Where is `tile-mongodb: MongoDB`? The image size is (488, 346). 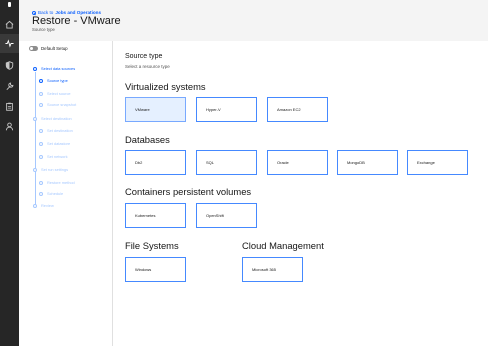
tile-mongodb: MongoDB is located at coordinates (367, 162).